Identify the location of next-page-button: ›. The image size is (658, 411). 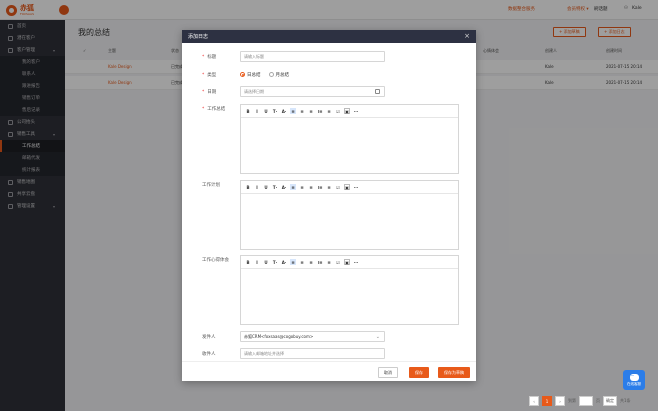
(560, 401).